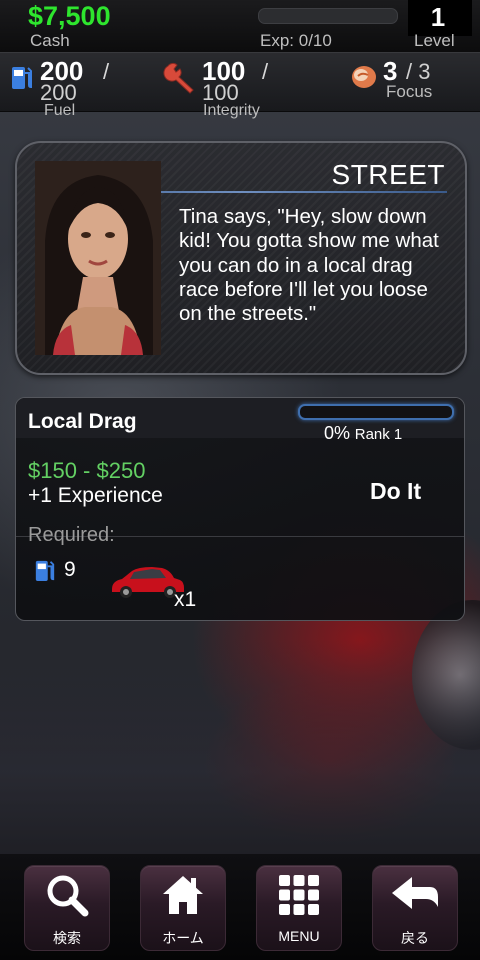 This screenshot has height=960, width=480. Describe the element at coordinates (409, 91) in the screenshot. I see `focus-label: Focus` at that location.